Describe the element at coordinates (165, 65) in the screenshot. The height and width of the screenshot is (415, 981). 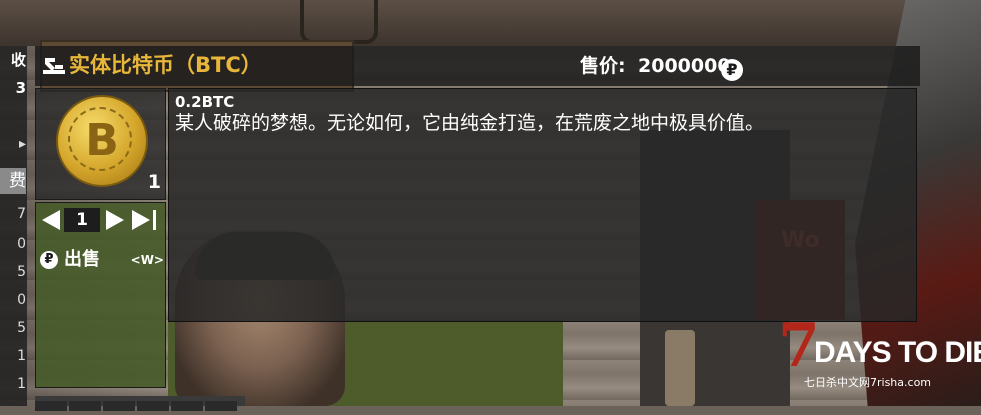
I see `item-title: 实体比特币（BTC）` at that location.